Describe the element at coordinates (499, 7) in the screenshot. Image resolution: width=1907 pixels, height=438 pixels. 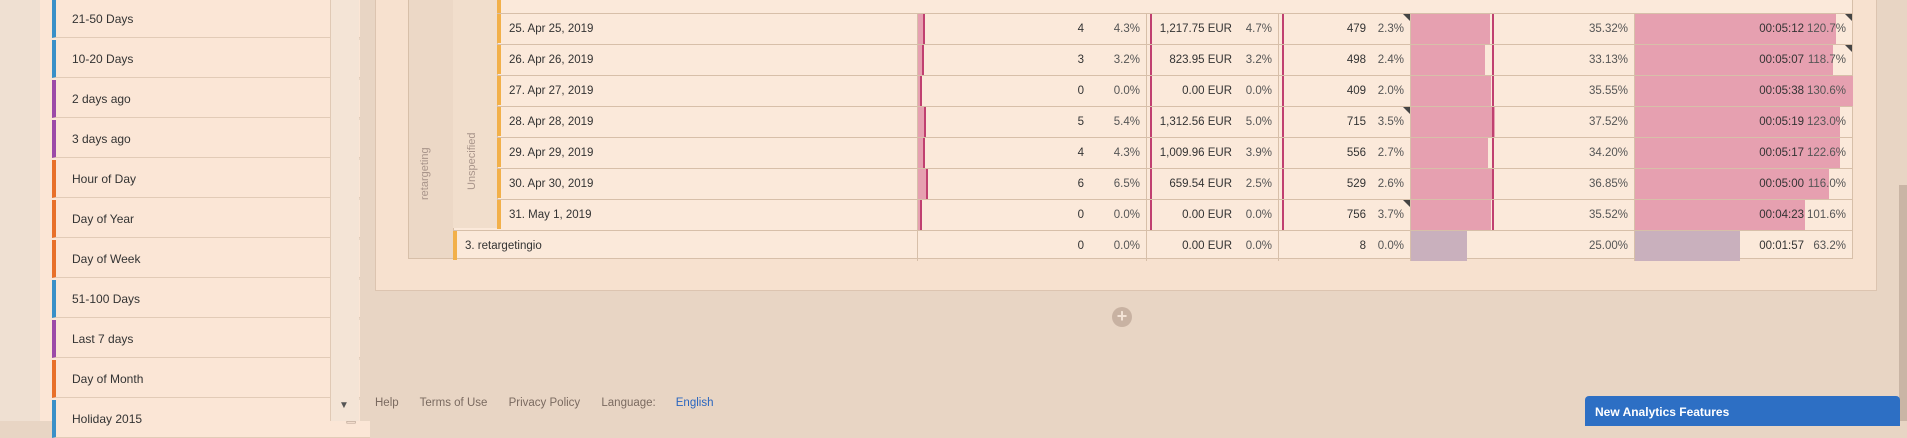
I see `row-marker` at that location.